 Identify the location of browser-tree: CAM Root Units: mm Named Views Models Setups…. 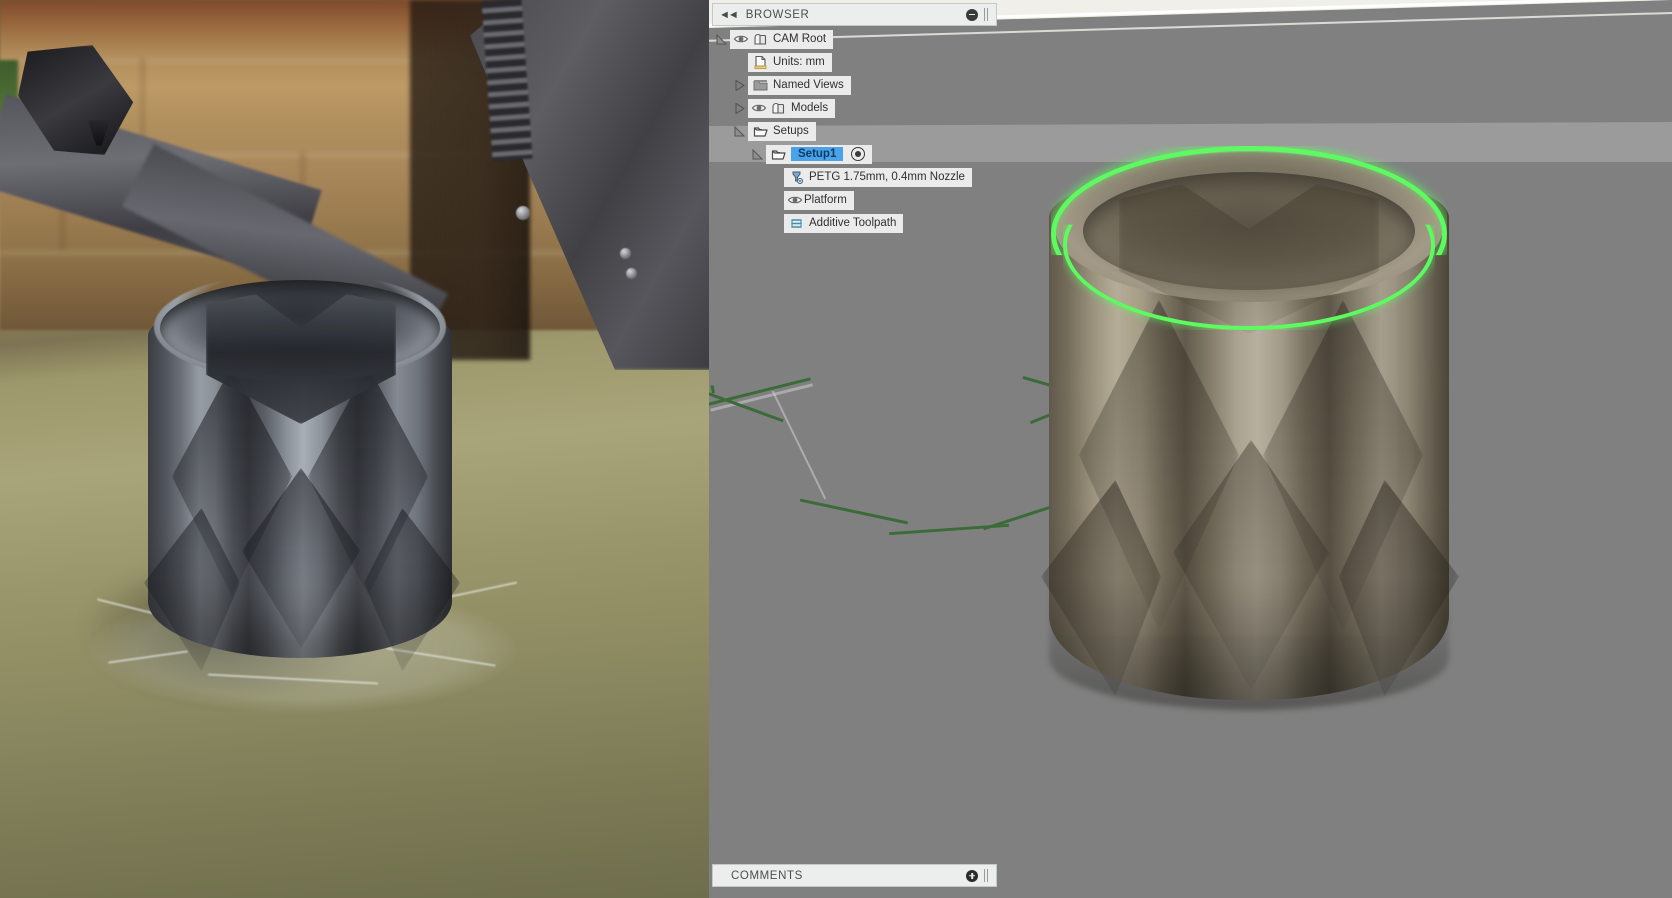
(862, 131).